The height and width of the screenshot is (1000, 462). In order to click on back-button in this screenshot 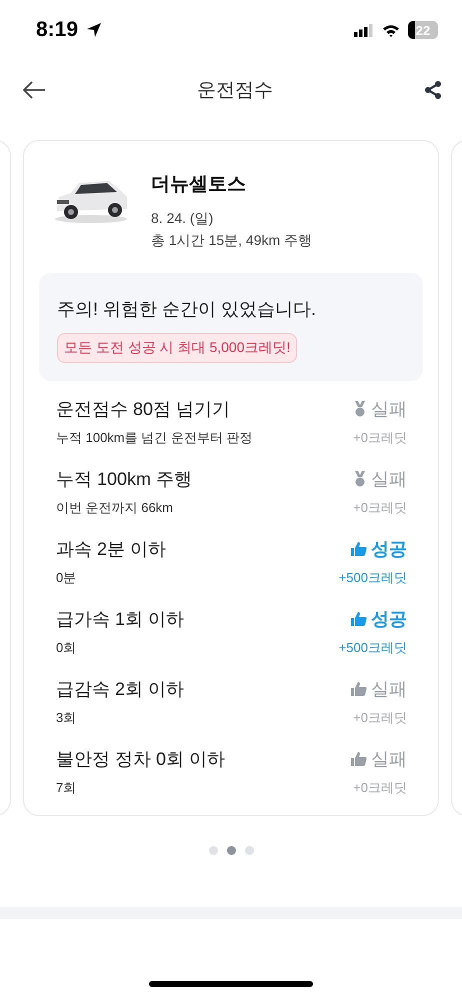, I will do `click(34, 90)`.